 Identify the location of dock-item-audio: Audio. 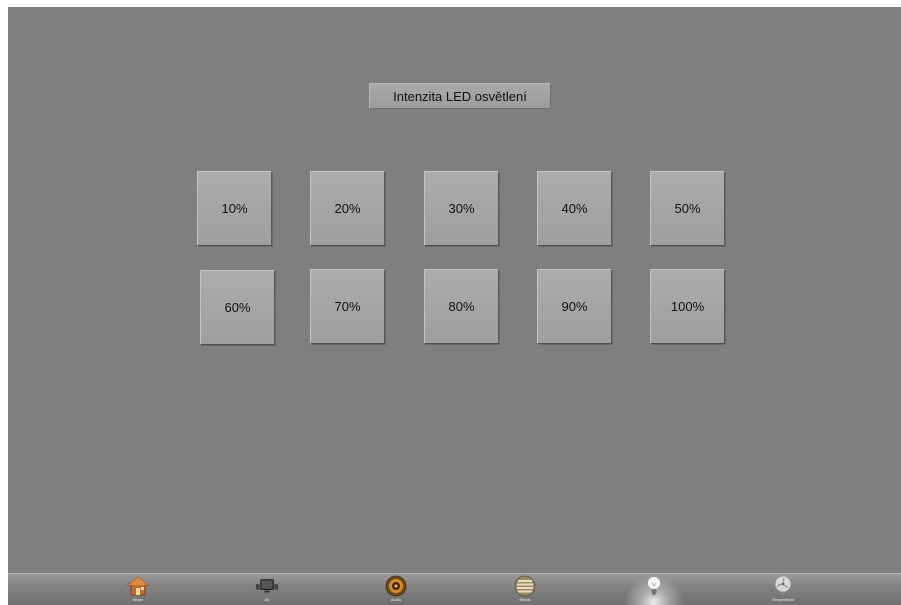
(396, 590).